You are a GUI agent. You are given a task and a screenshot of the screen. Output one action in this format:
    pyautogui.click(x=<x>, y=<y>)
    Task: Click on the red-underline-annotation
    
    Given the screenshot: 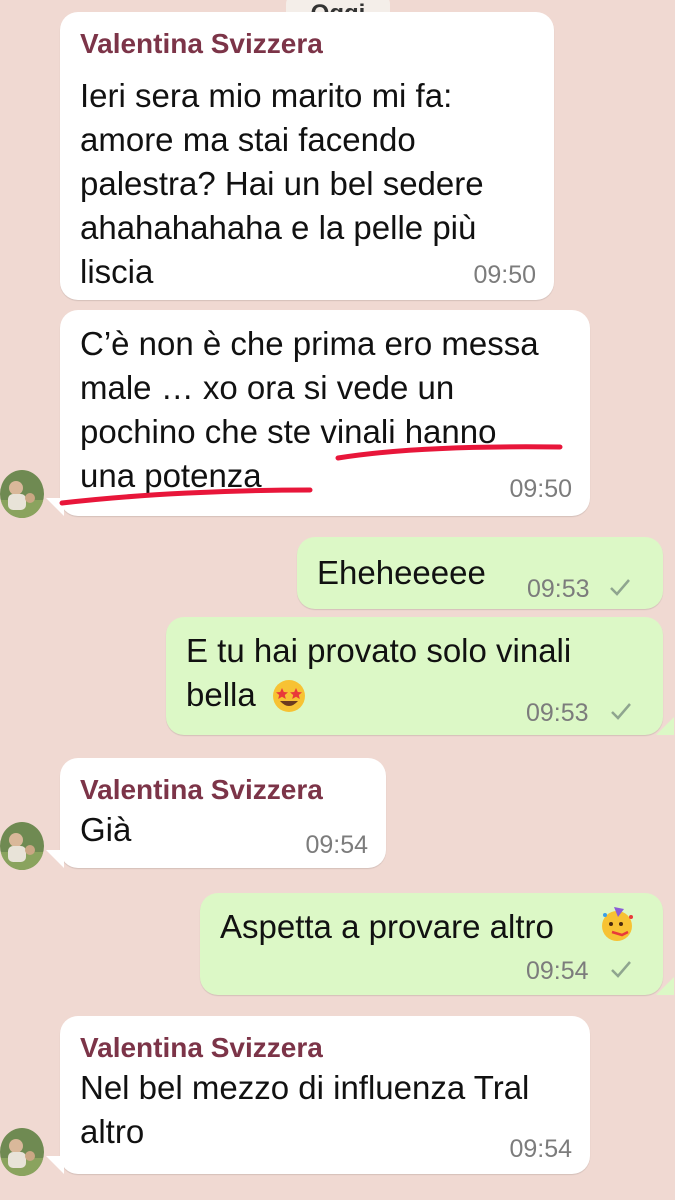 What is the action you would take?
    pyautogui.click(x=311, y=475)
    